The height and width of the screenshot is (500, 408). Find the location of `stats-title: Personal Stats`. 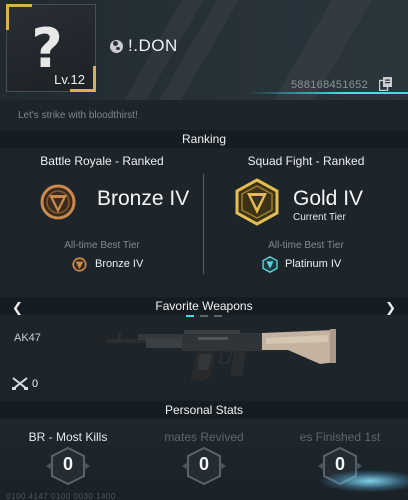

stats-title: Personal Stats is located at coordinates (204, 410).